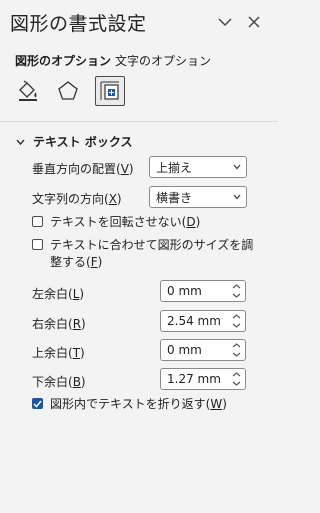 The width and height of the screenshot is (320, 513). Describe the element at coordinates (83, 142) in the screenshot. I see `section-title: テキスト ボックス` at that location.